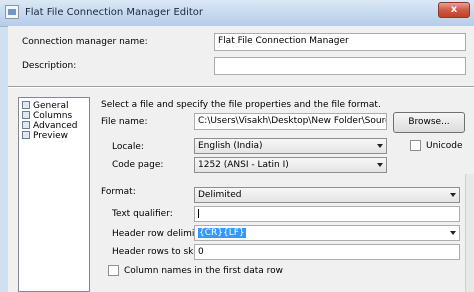  I want to click on close-button: x, so click(454, 10).